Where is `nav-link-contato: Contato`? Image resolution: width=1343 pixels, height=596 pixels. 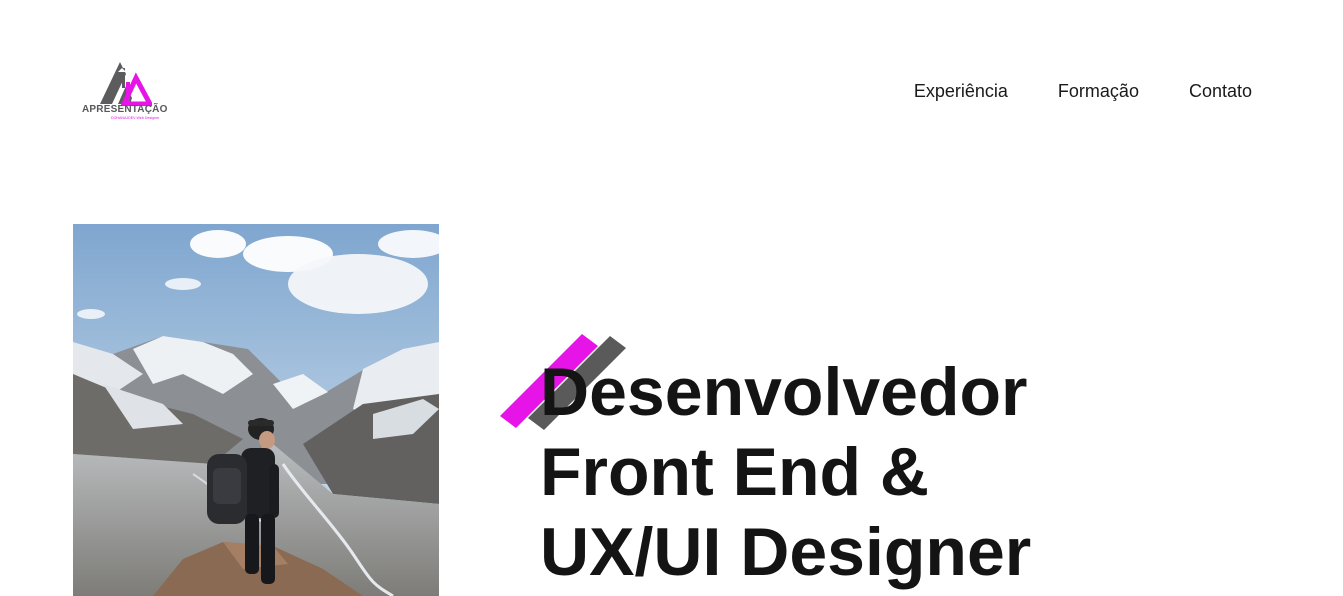 nav-link-contato: Contato is located at coordinates (1220, 91).